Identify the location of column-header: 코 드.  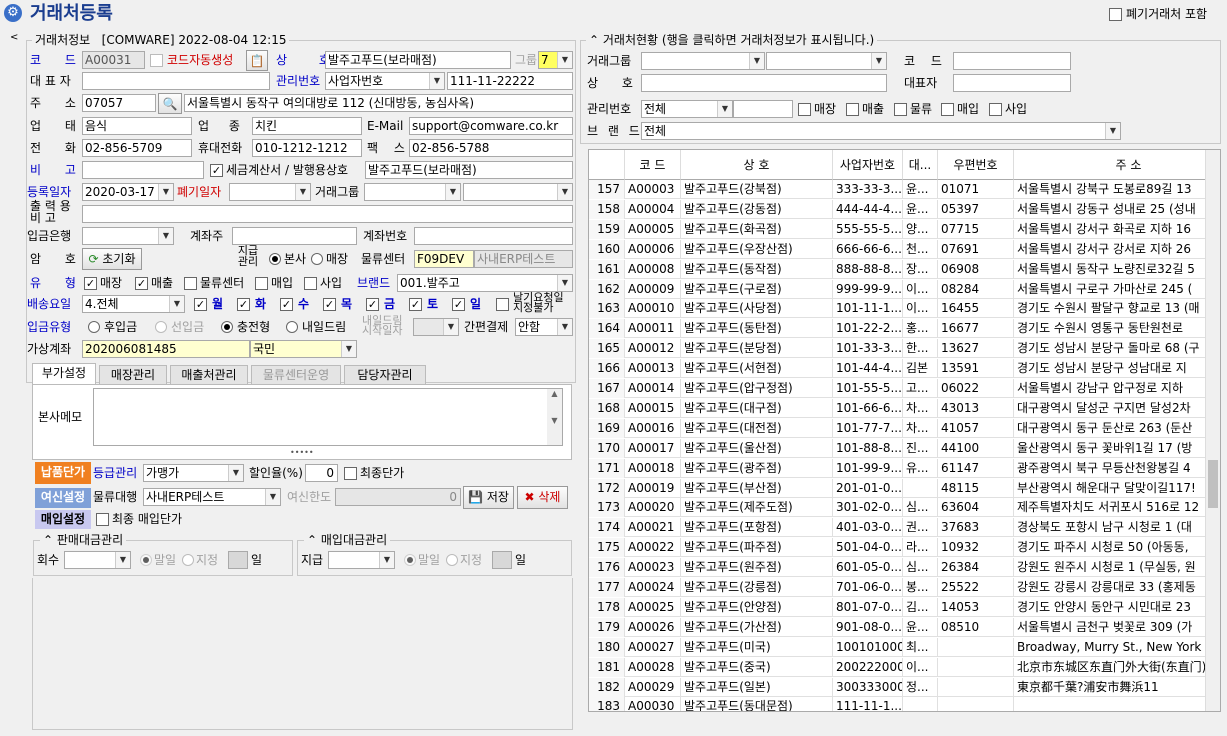
(653, 165).